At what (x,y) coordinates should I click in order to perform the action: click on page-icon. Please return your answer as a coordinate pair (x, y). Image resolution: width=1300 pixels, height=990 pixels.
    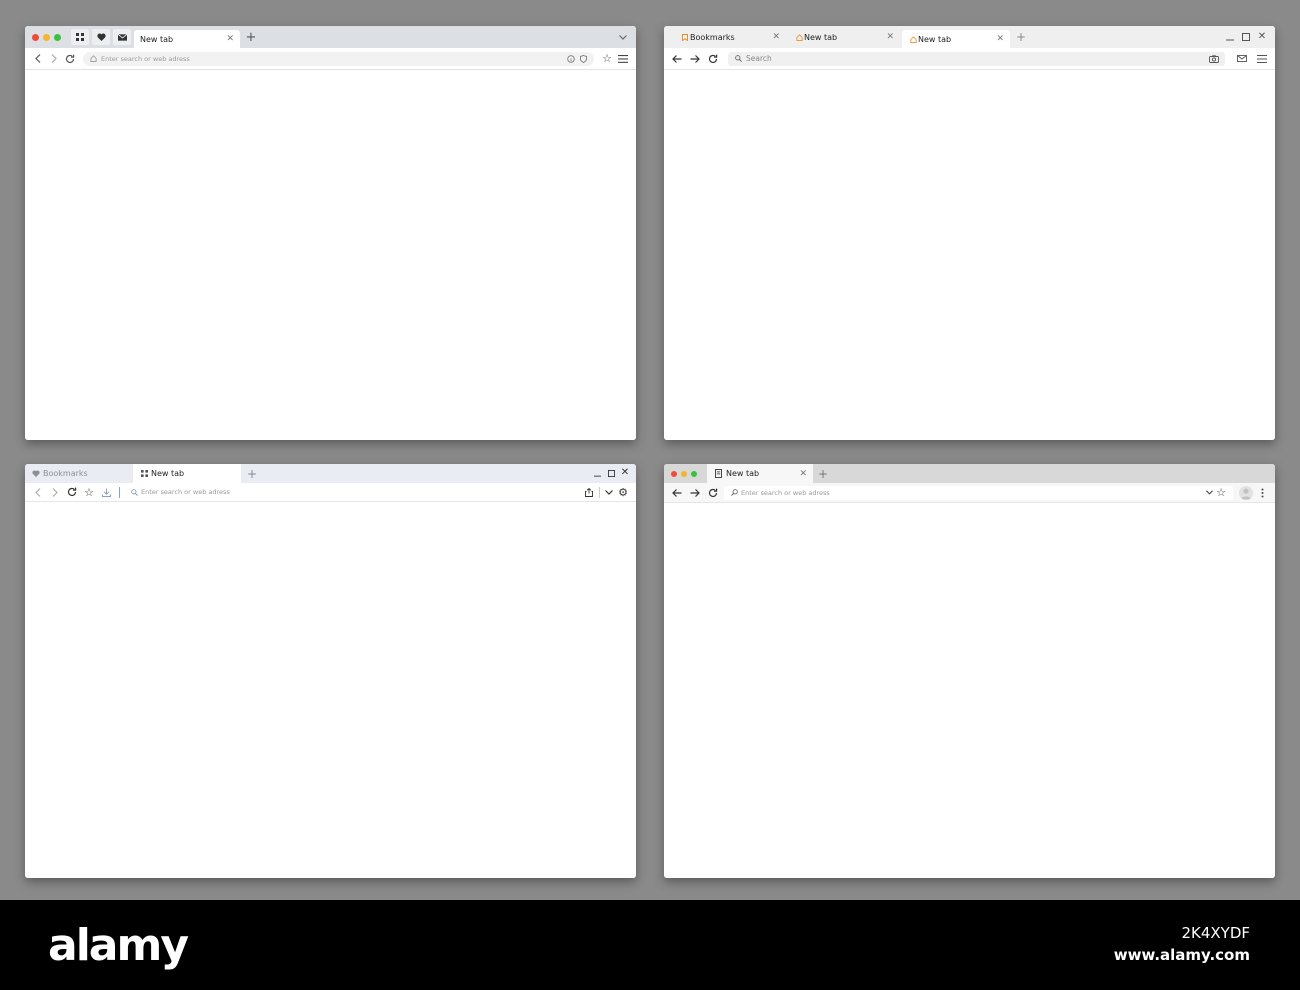
    Looking at the image, I should click on (718, 474).